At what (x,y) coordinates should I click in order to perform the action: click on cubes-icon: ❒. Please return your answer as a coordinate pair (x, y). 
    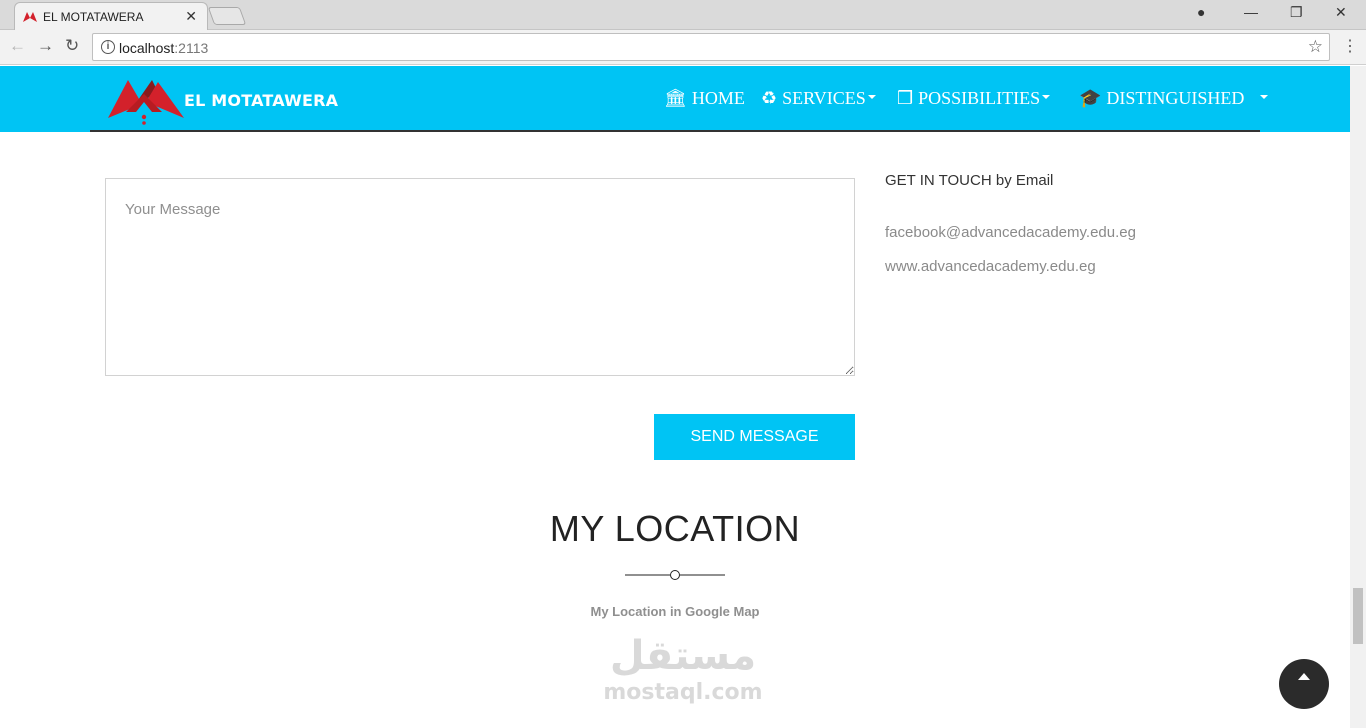
    Looking at the image, I should click on (905, 98).